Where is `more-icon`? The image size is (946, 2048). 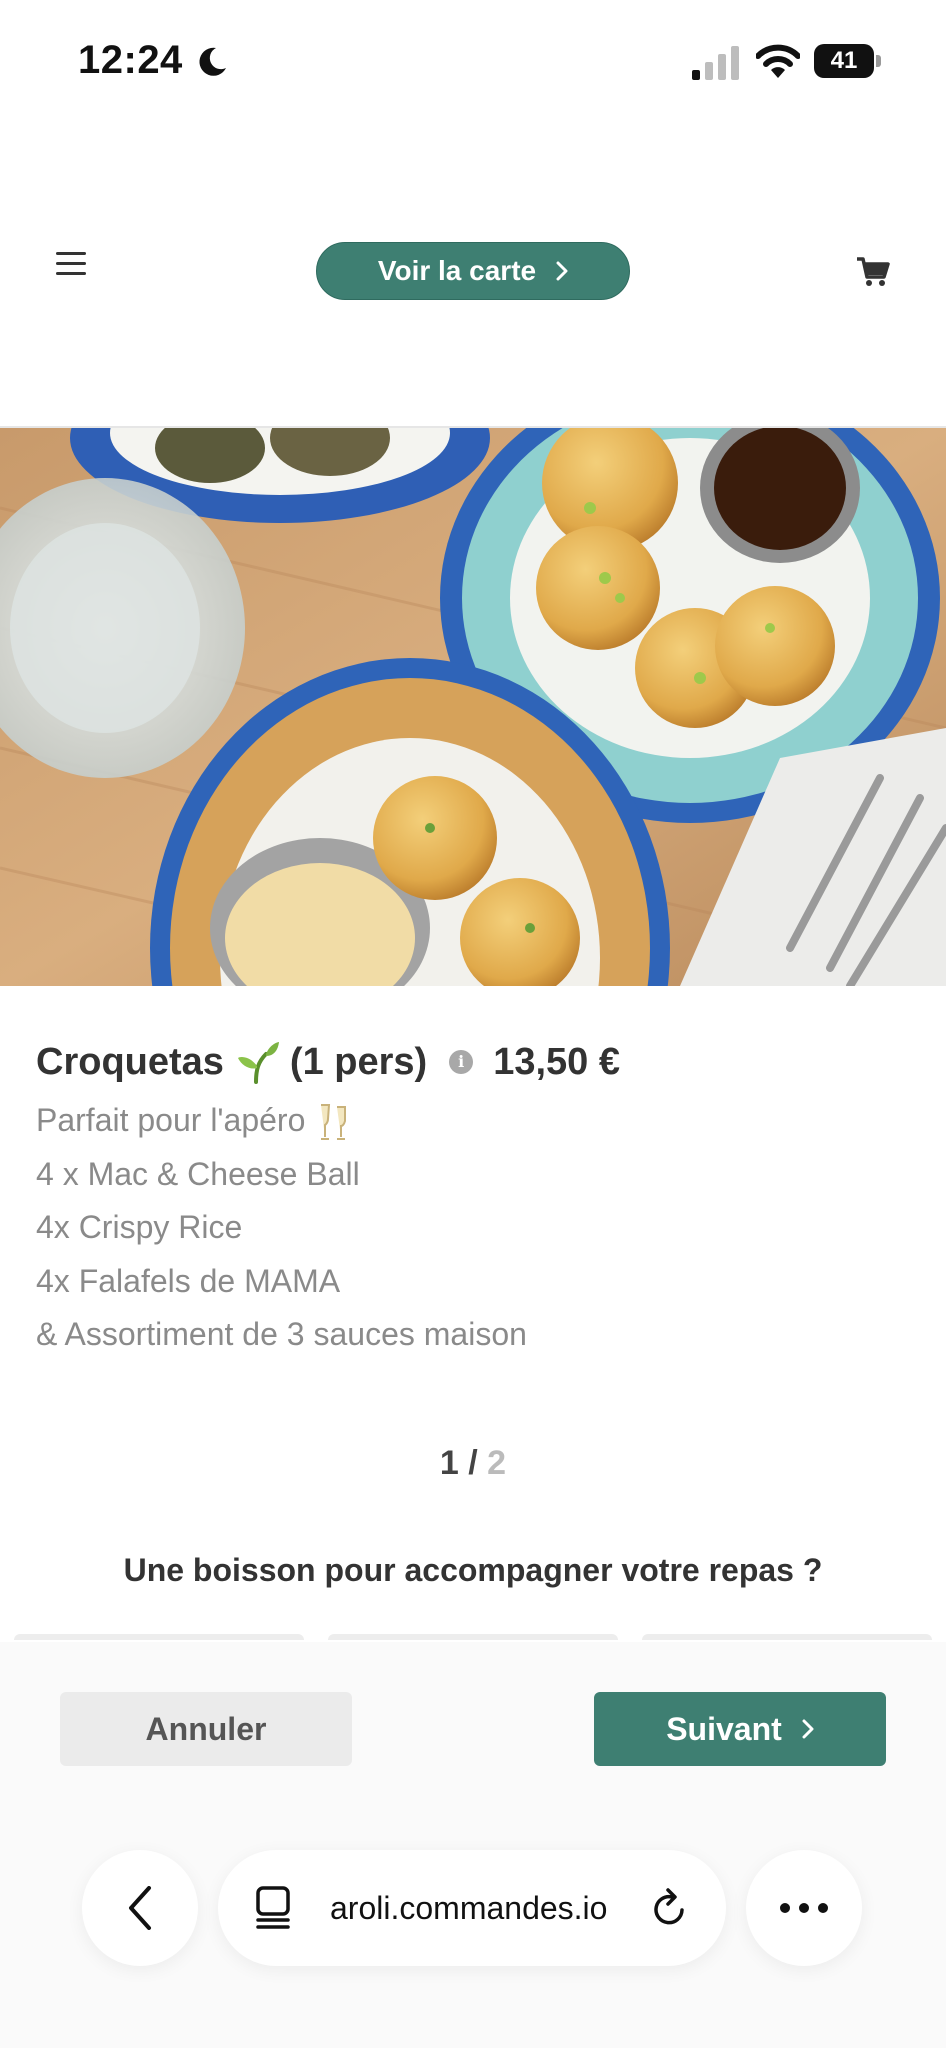 more-icon is located at coordinates (804, 1908).